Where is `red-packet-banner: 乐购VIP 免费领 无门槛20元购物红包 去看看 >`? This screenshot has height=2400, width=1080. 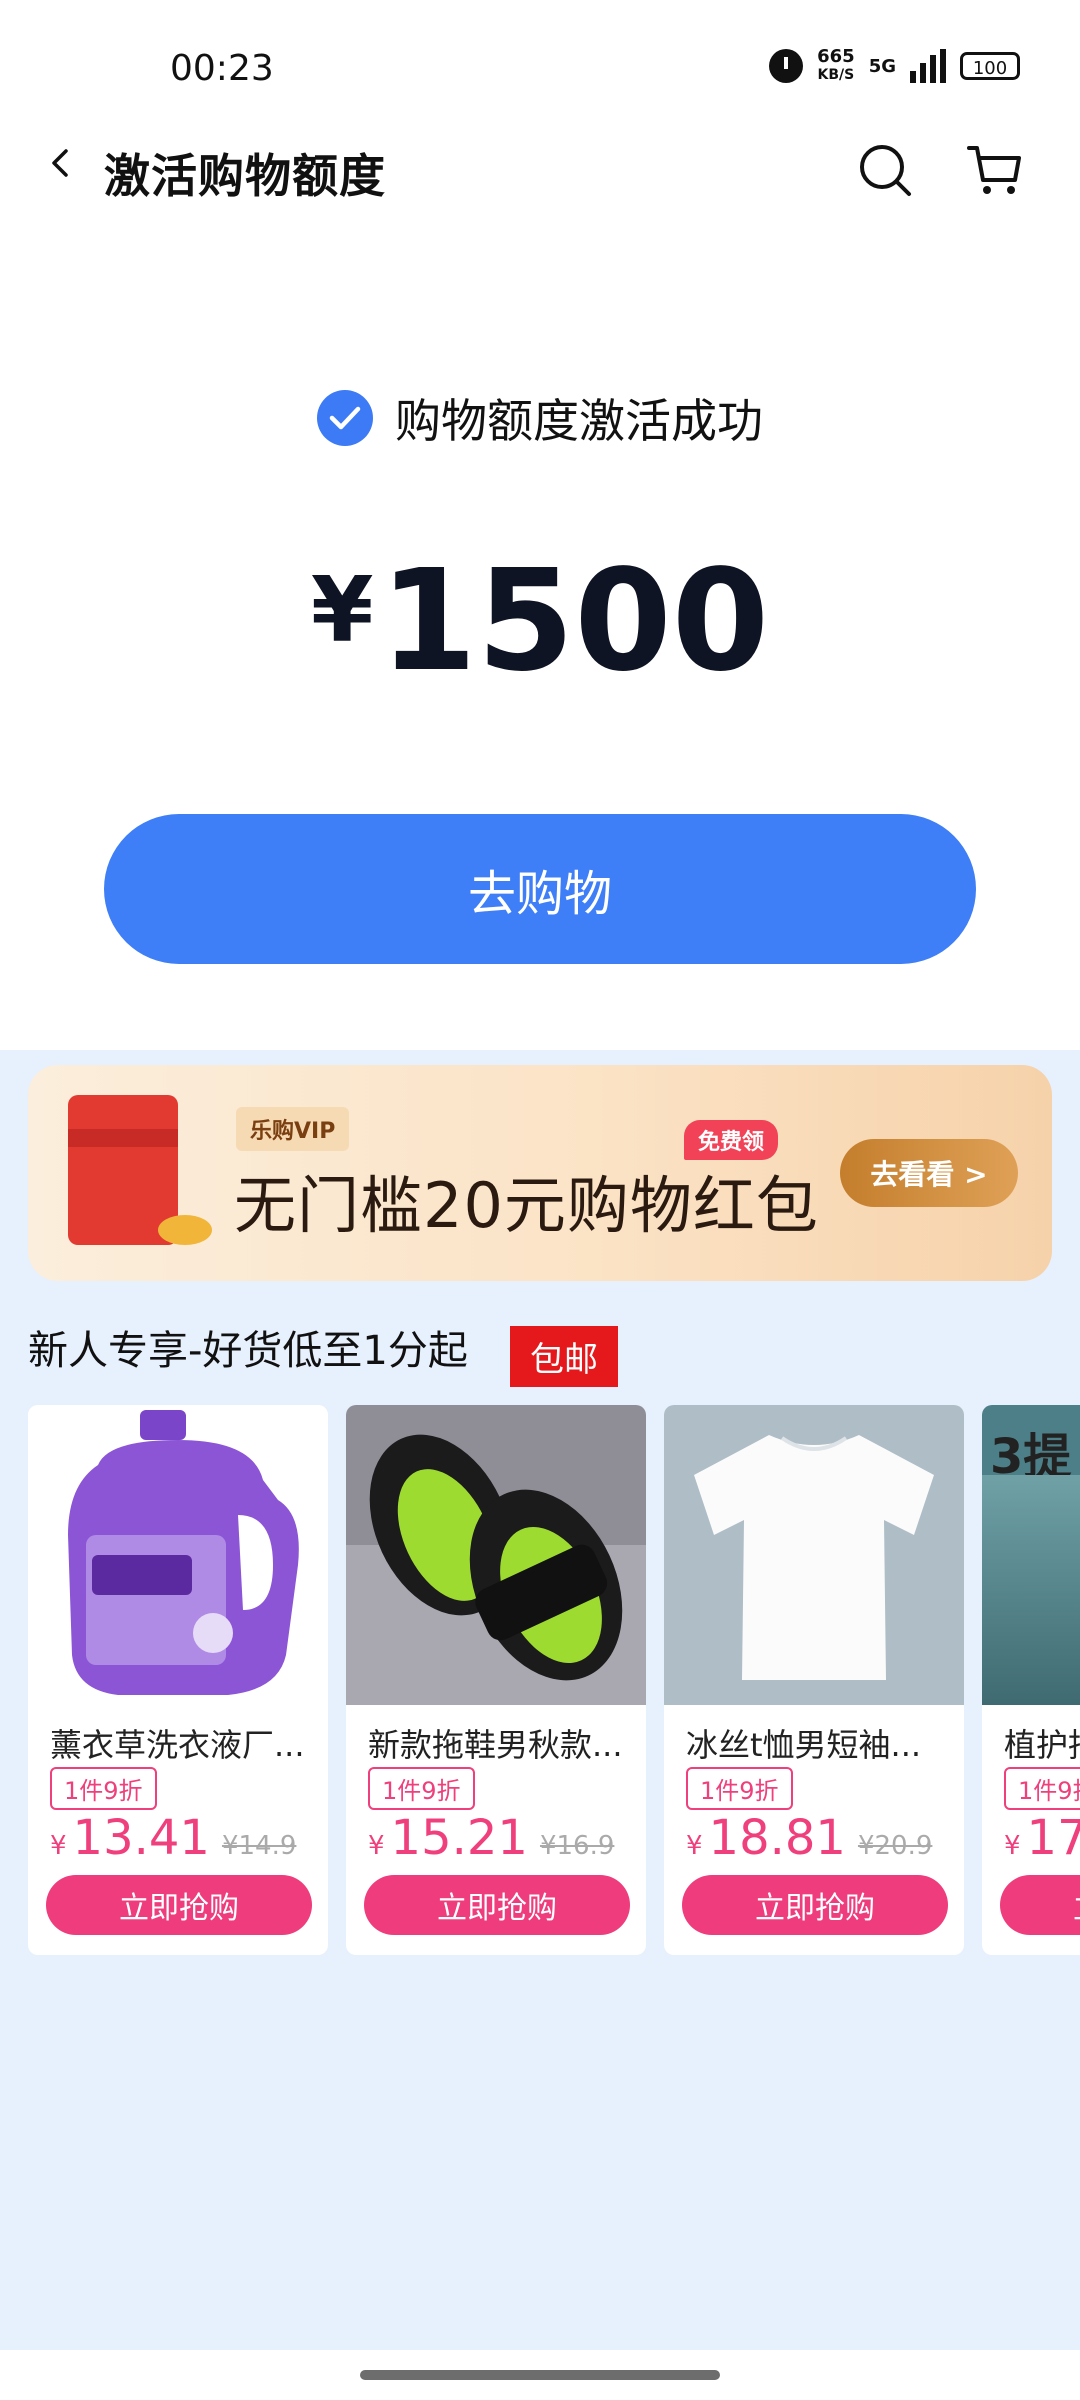 red-packet-banner: 乐购VIP 免费领 无门槛20元购物红包 去看看 > is located at coordinates (540, 1173).